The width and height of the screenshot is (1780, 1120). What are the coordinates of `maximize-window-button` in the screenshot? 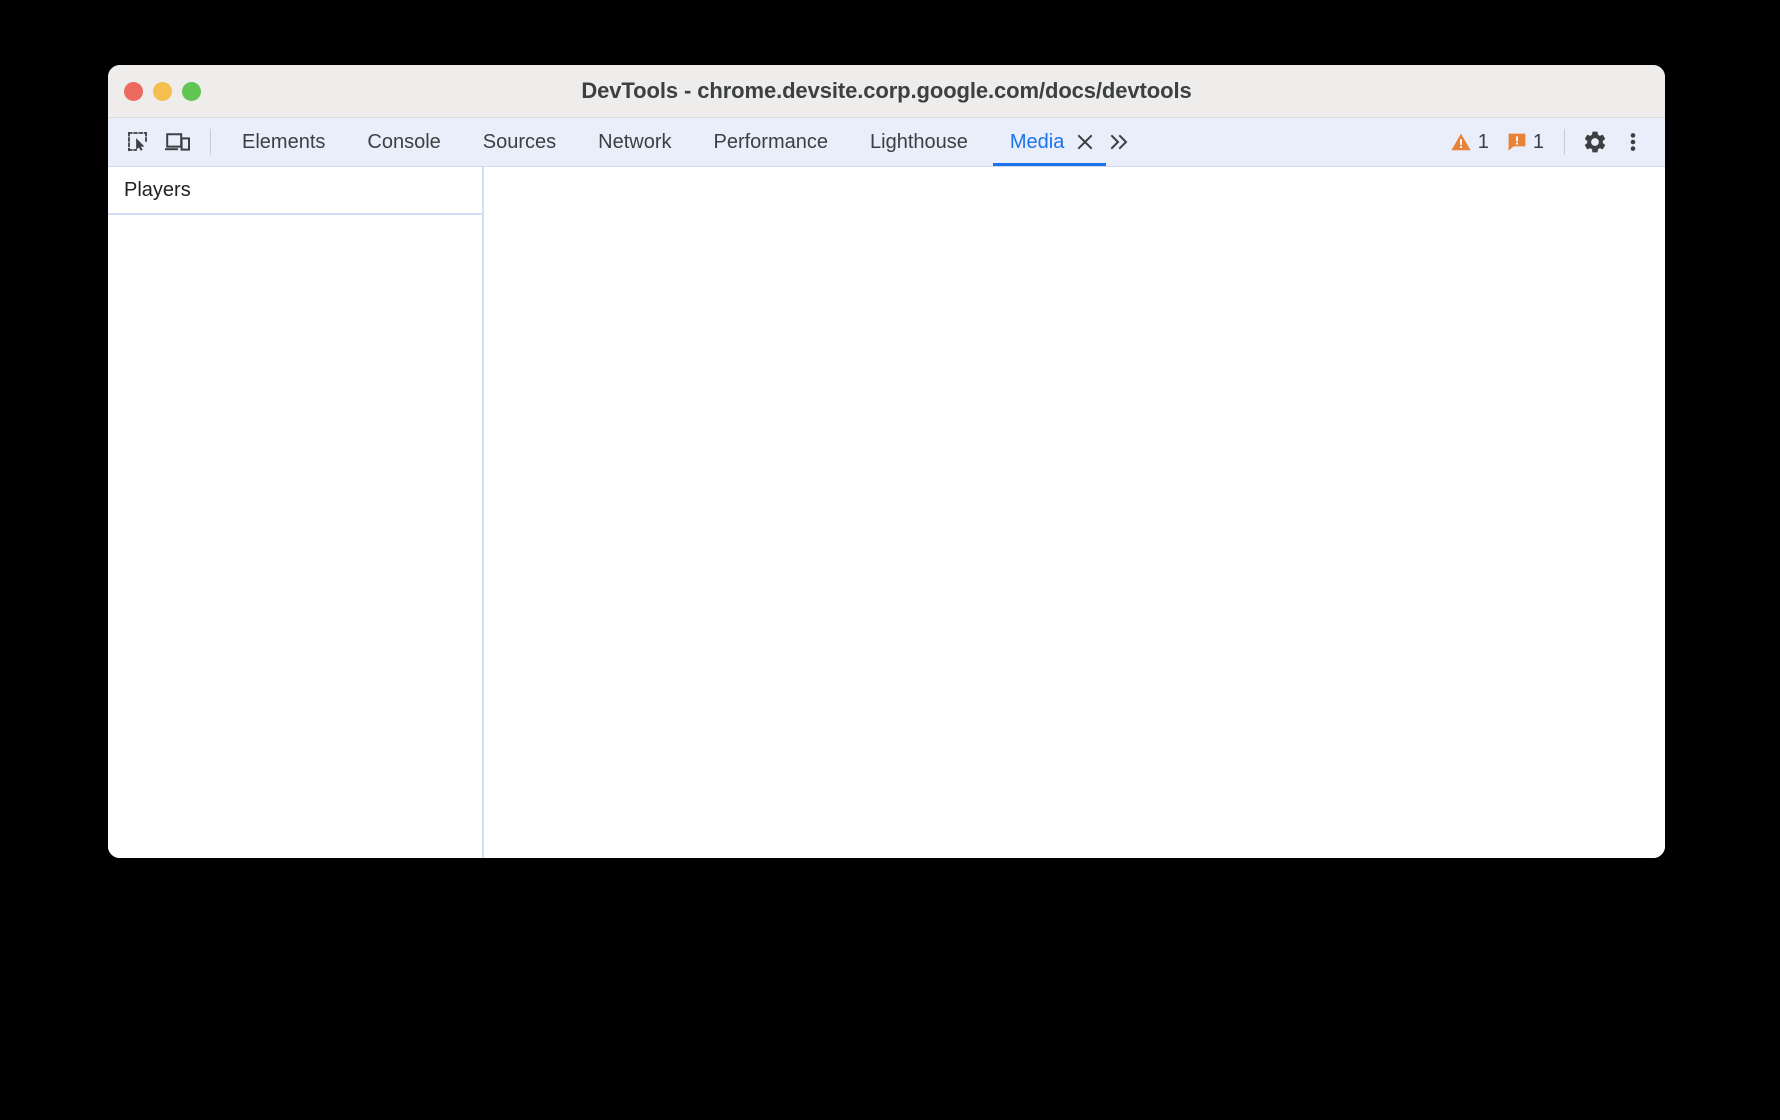 It's located at (191, 91).